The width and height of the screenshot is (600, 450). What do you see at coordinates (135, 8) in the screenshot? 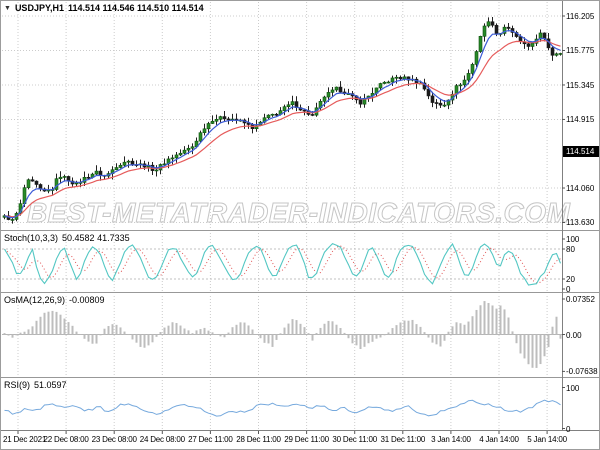
I see `symbol-ohlc-values: 114.514 114.546 114.510 114.514` at bounding box center [135, 8].